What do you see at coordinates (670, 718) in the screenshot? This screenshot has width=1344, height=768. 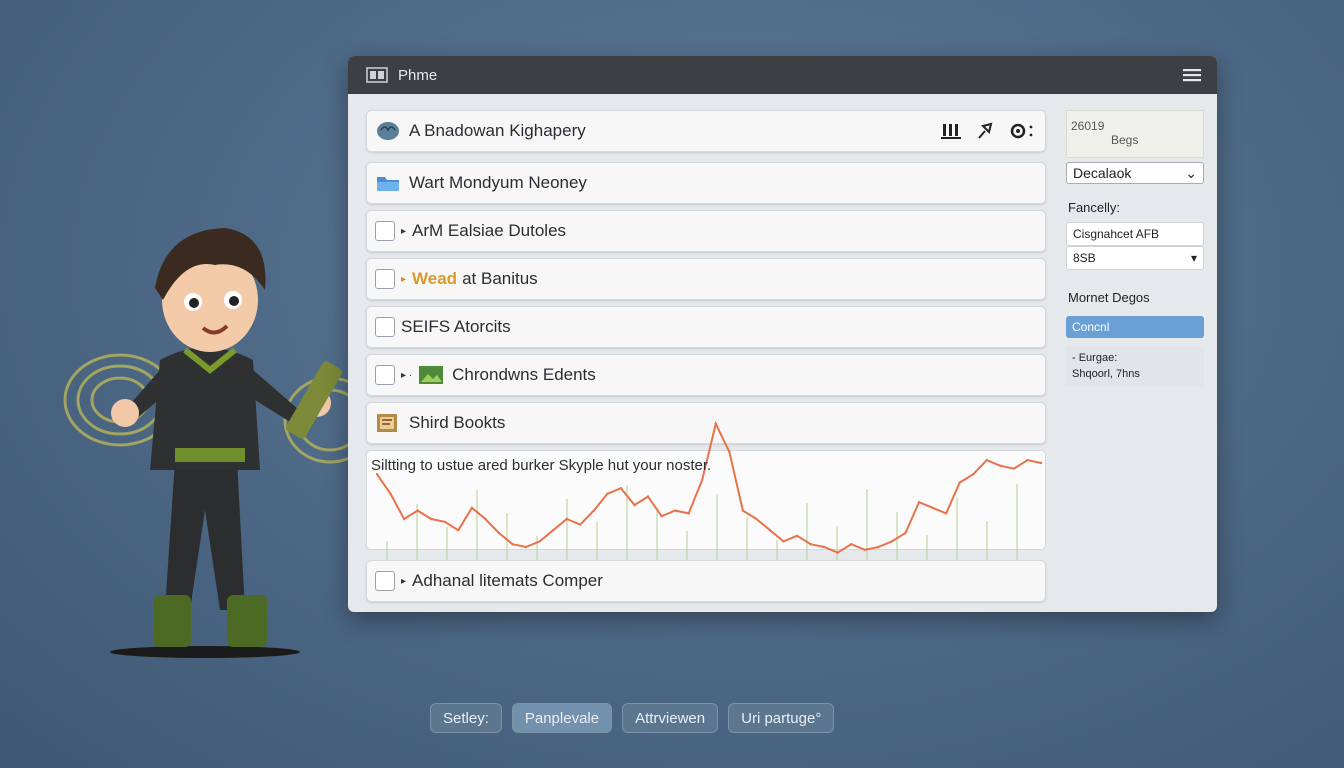 I see `bottom-tab: Attrviewen` at bounding box center [670, 718].